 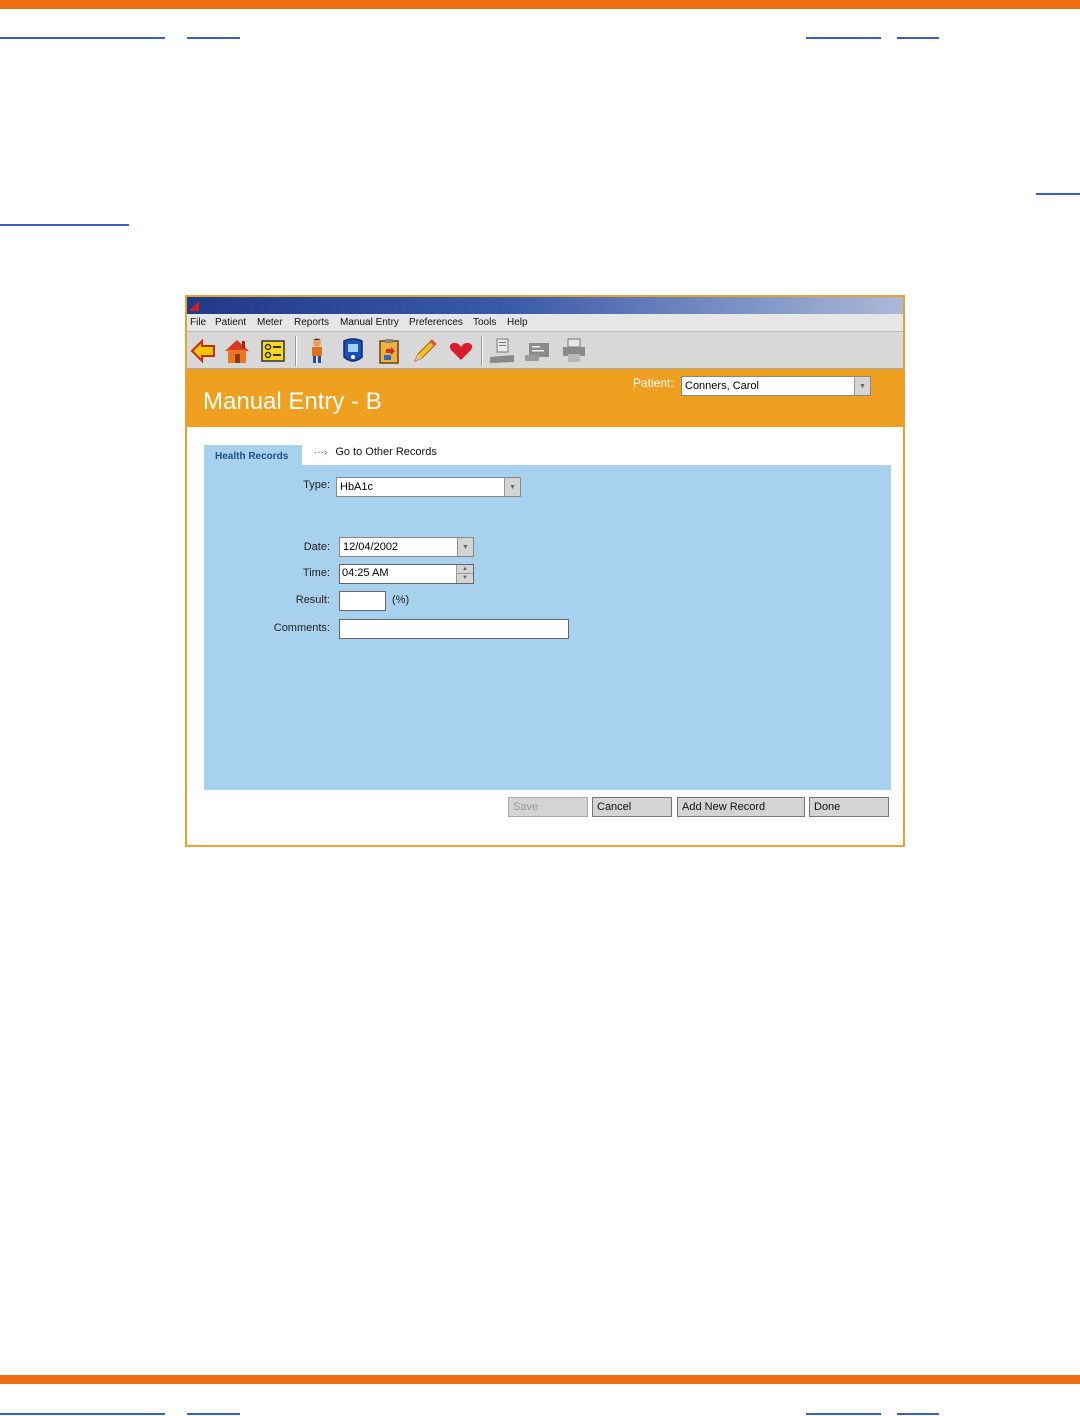 I want to click on save-button: Save, so click(x=548, y=807).